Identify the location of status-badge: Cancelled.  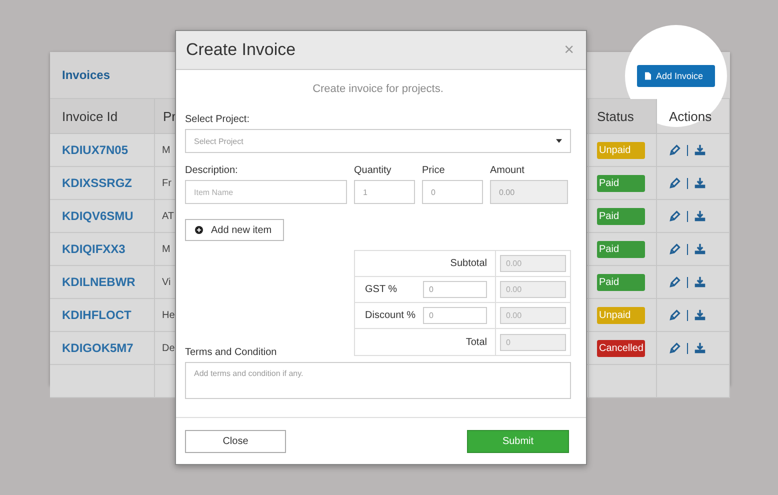
(621, 348).